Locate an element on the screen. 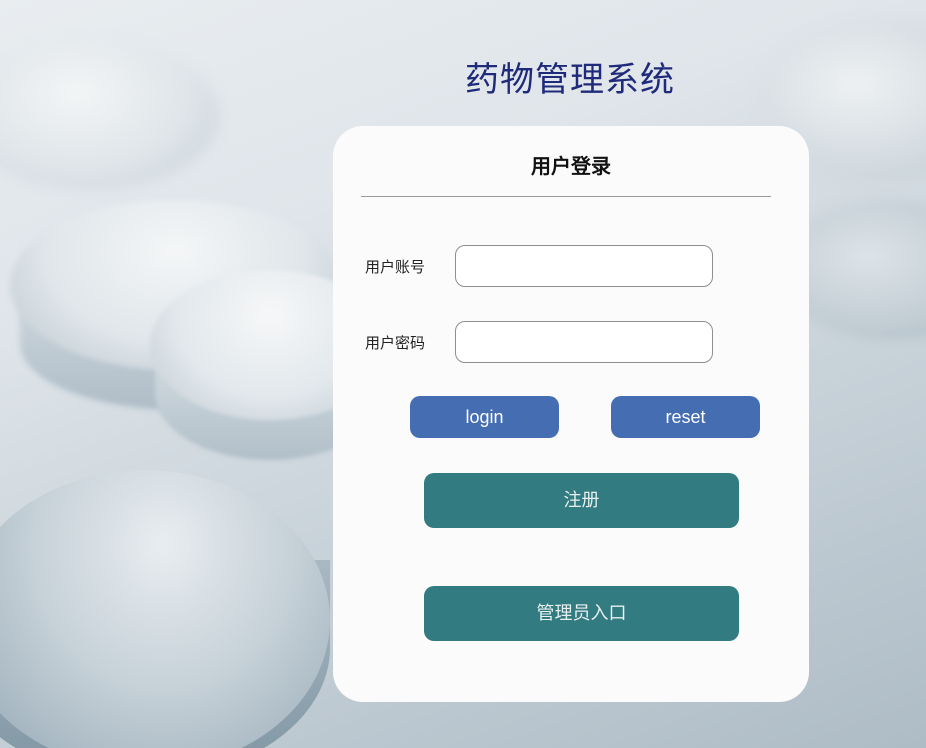 The height and width of the screenshot is (748, 926). login-button: login is located at coordinates (484, 417).